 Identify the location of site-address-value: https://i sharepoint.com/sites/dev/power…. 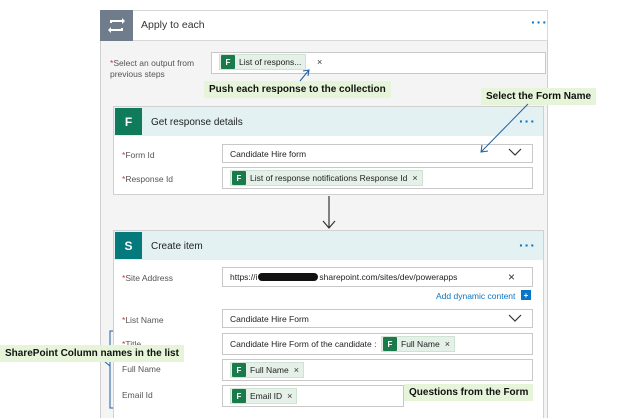
(344, 277).